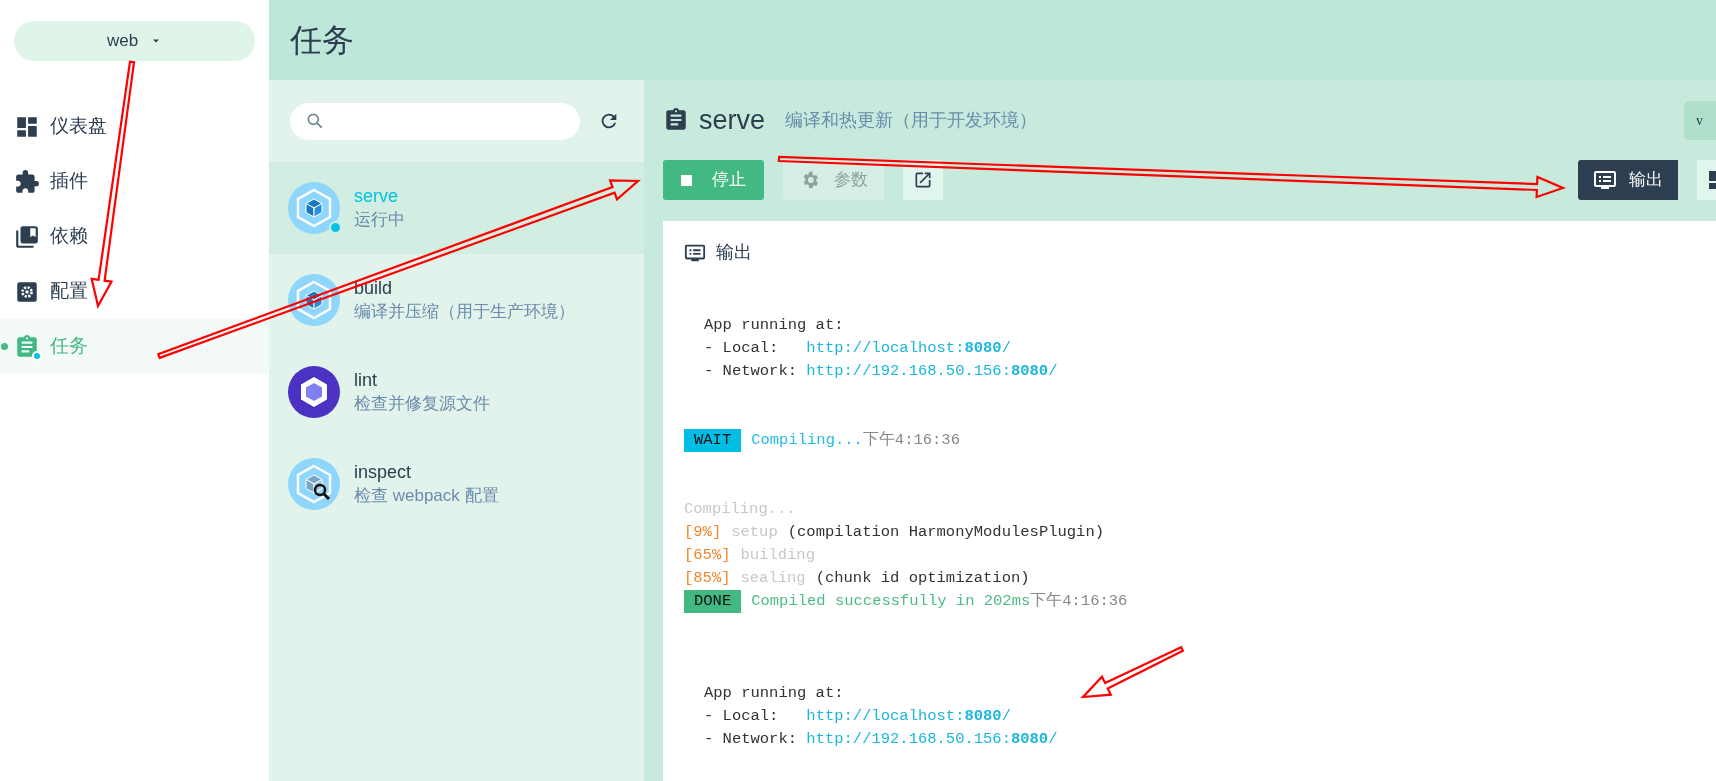  What do you see at coordinates (923, 180) in the screenshot?
I see `external-link-icon` at bounding box center [923, 180].